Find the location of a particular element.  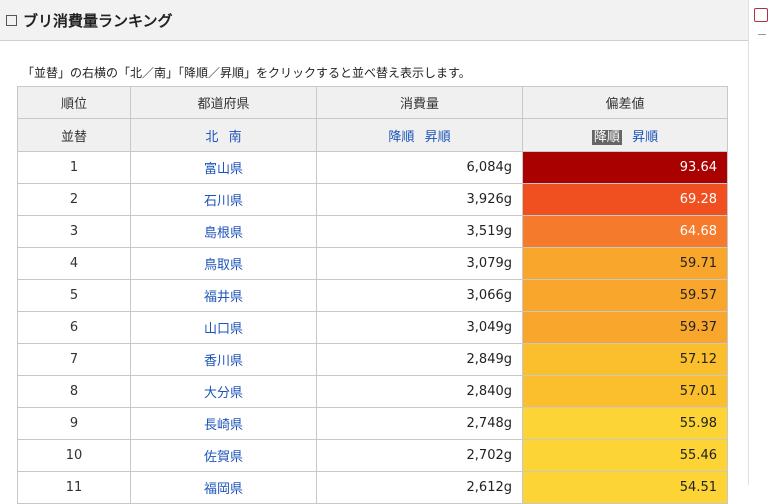

deviation-cell: 64.68 is located at coordinates (625, 231).